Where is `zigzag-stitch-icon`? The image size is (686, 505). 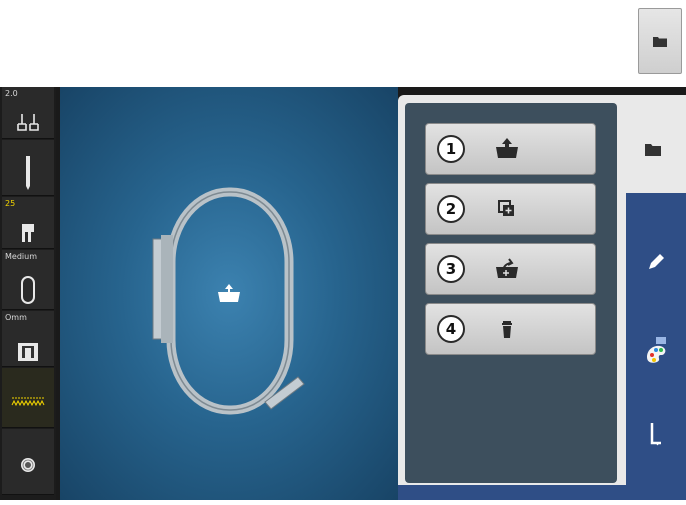 zigzag-stitch-icon is located at coordinates (28, 402).